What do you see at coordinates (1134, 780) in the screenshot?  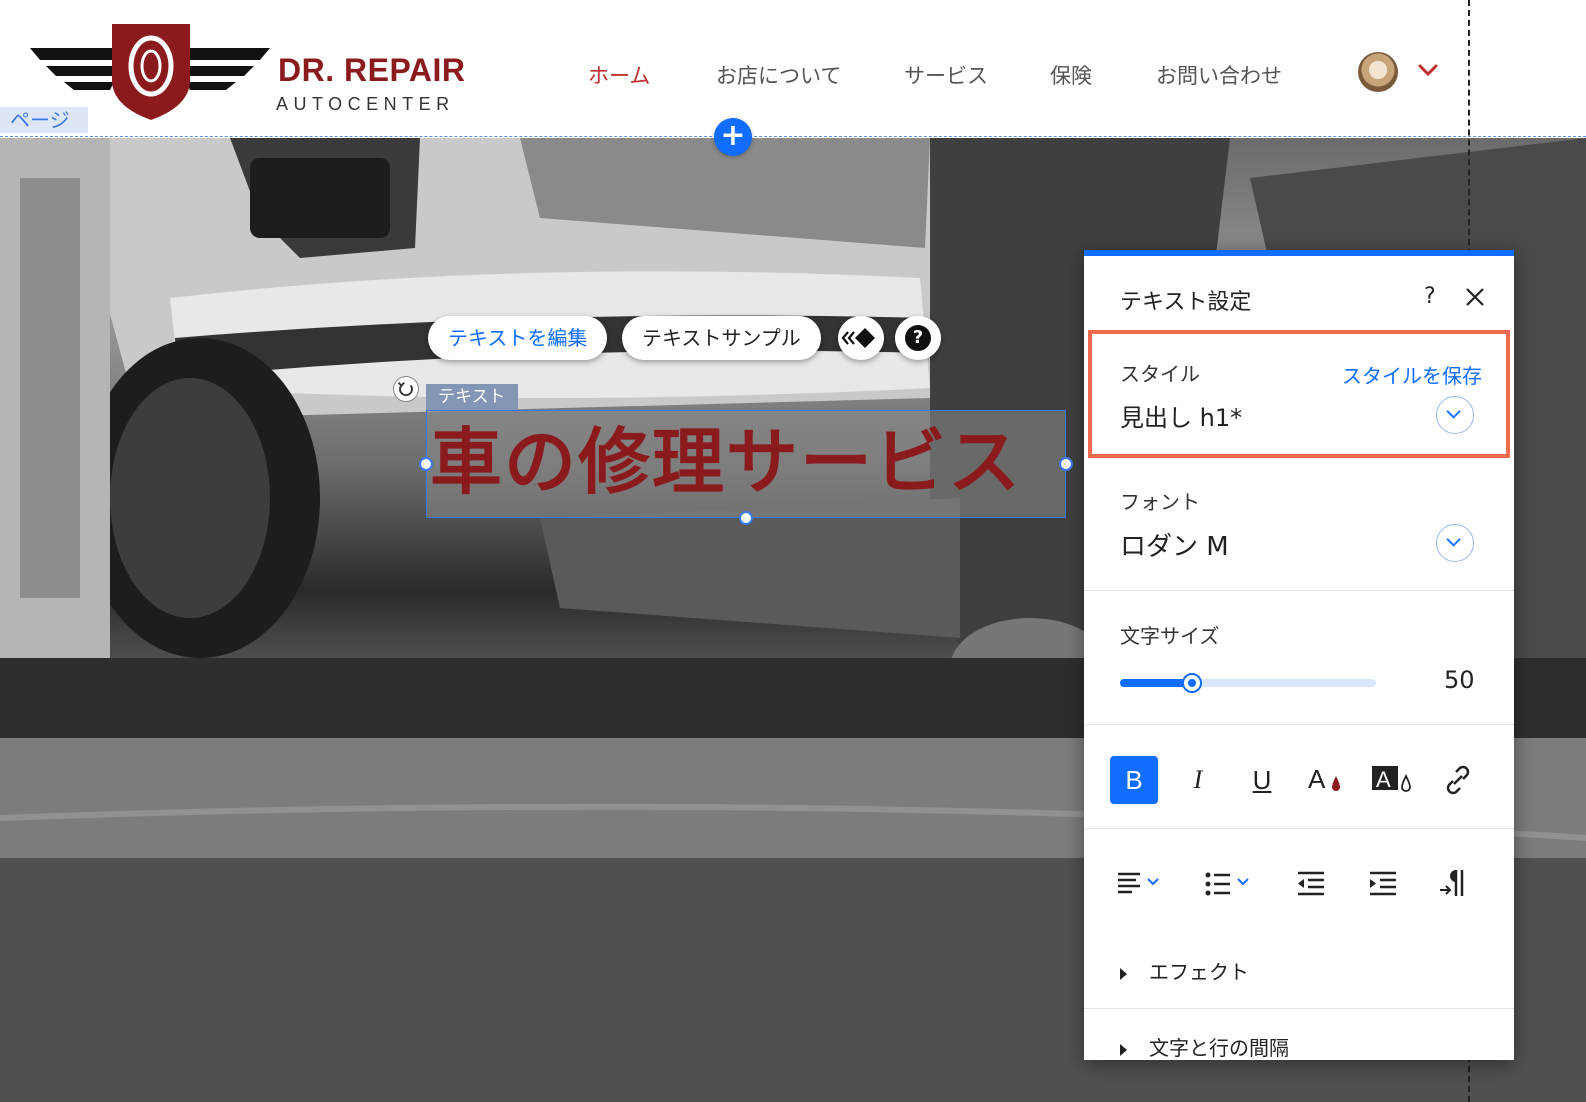 I see `bold-button: B` at bounding box center [1134, 780].